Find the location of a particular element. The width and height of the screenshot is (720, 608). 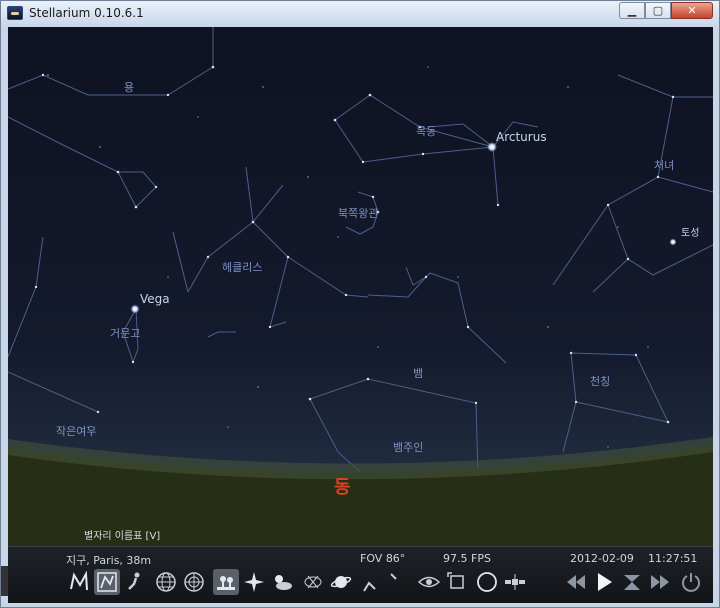

lines-icon is located at coordinates (79, 581).